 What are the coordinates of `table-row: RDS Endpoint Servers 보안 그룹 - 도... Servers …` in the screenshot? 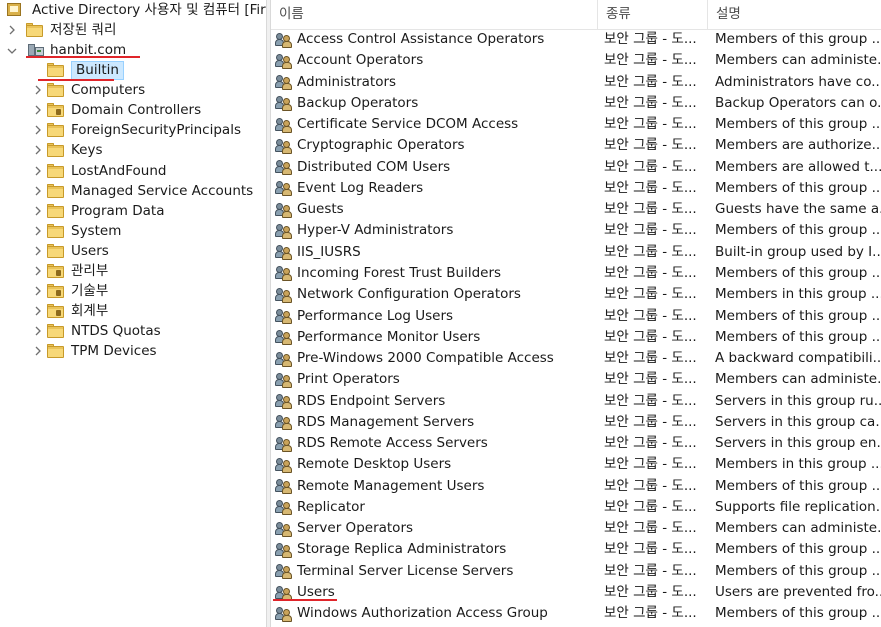 It's located at (576, 401).